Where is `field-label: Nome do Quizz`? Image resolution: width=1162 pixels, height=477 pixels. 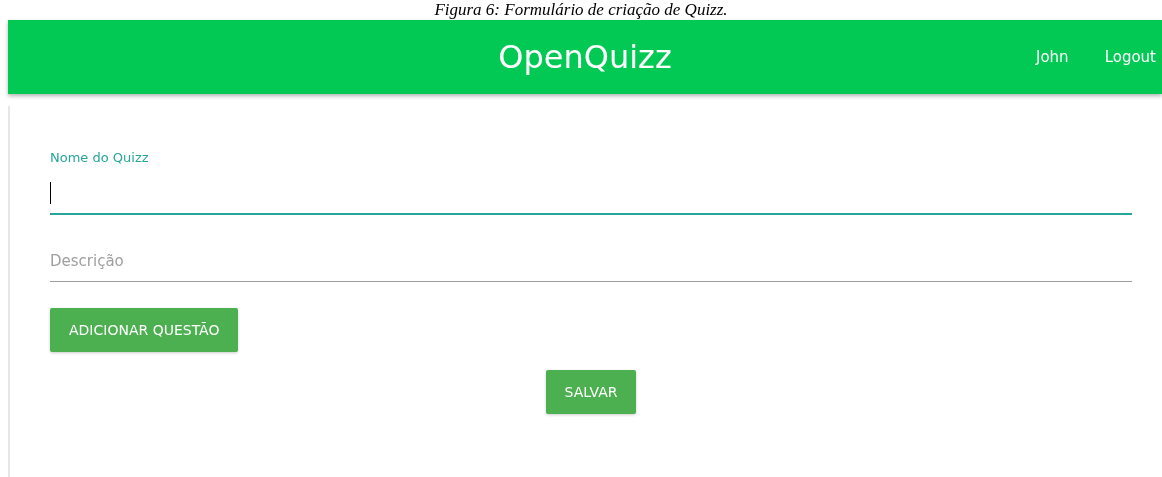 field-label: Nome do Quizz is located at coordinates (100, 157).